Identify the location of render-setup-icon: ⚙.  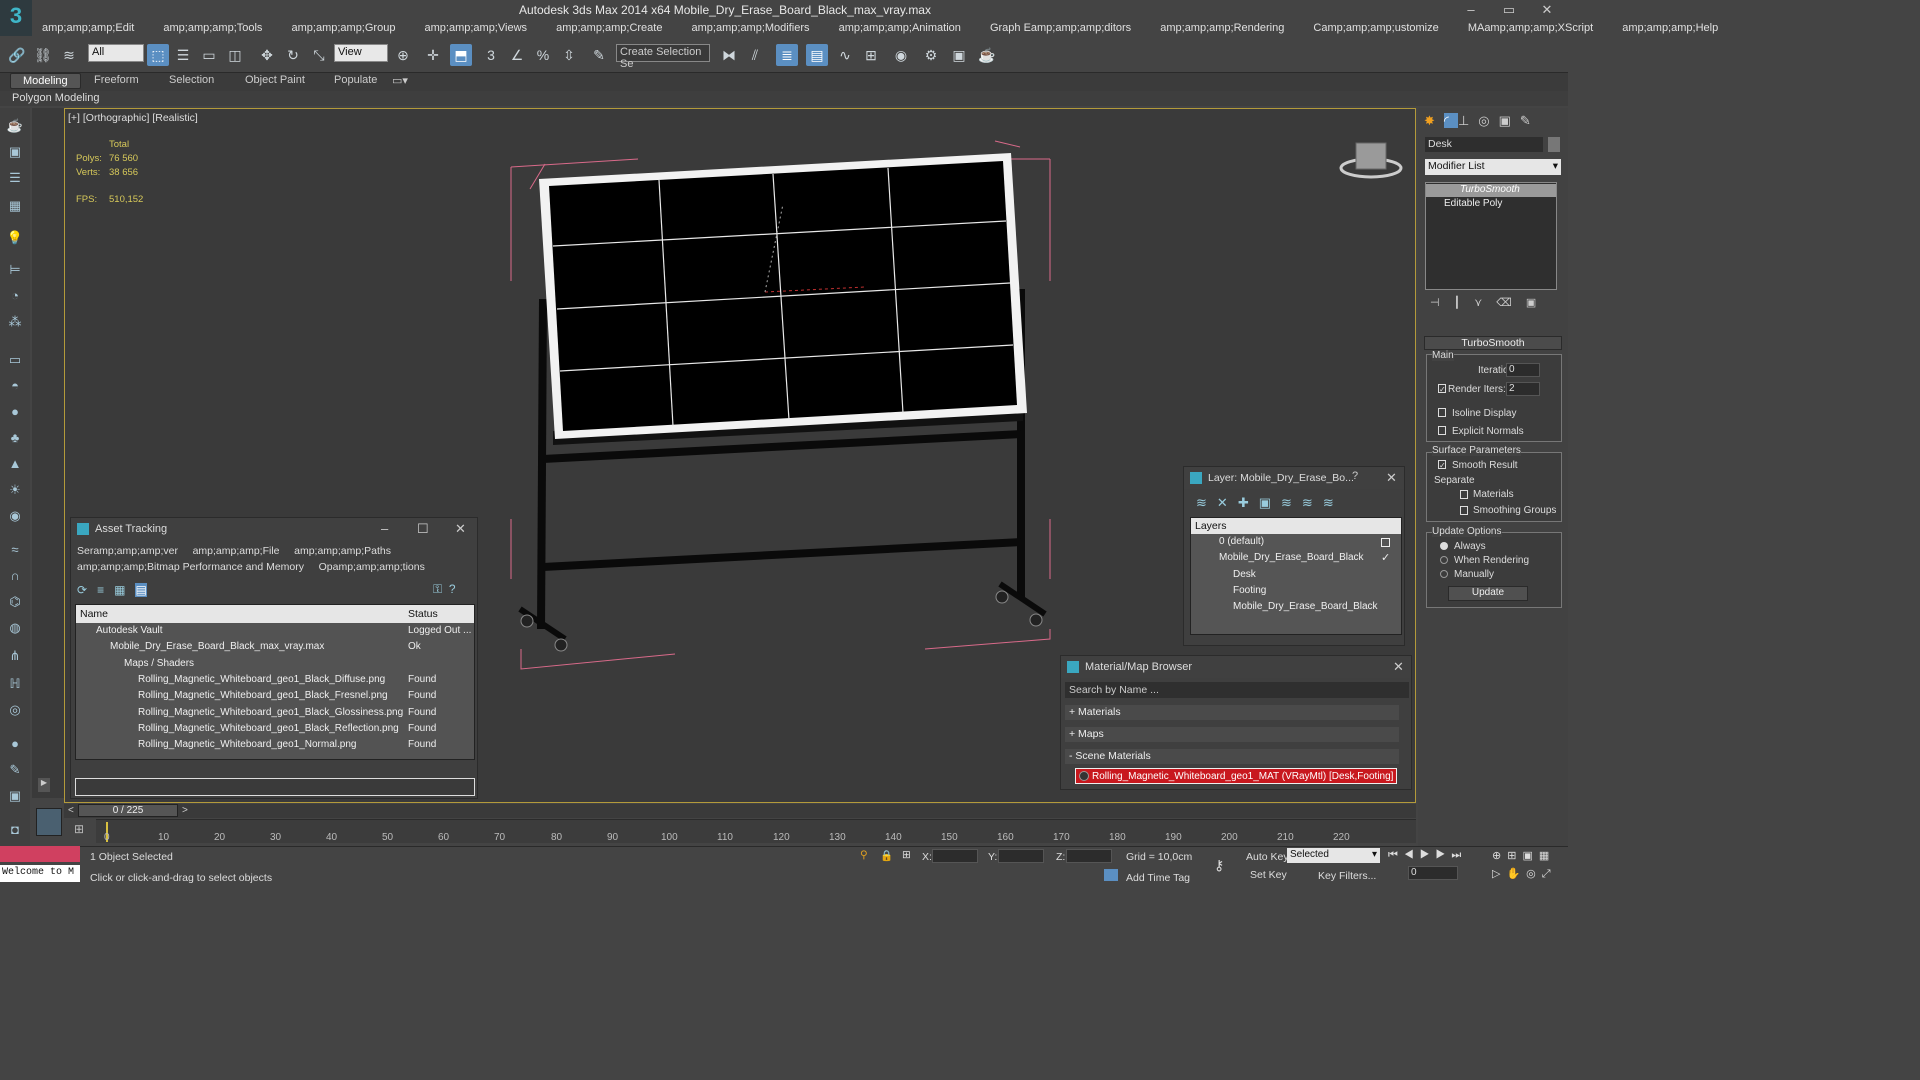
(931, 55).